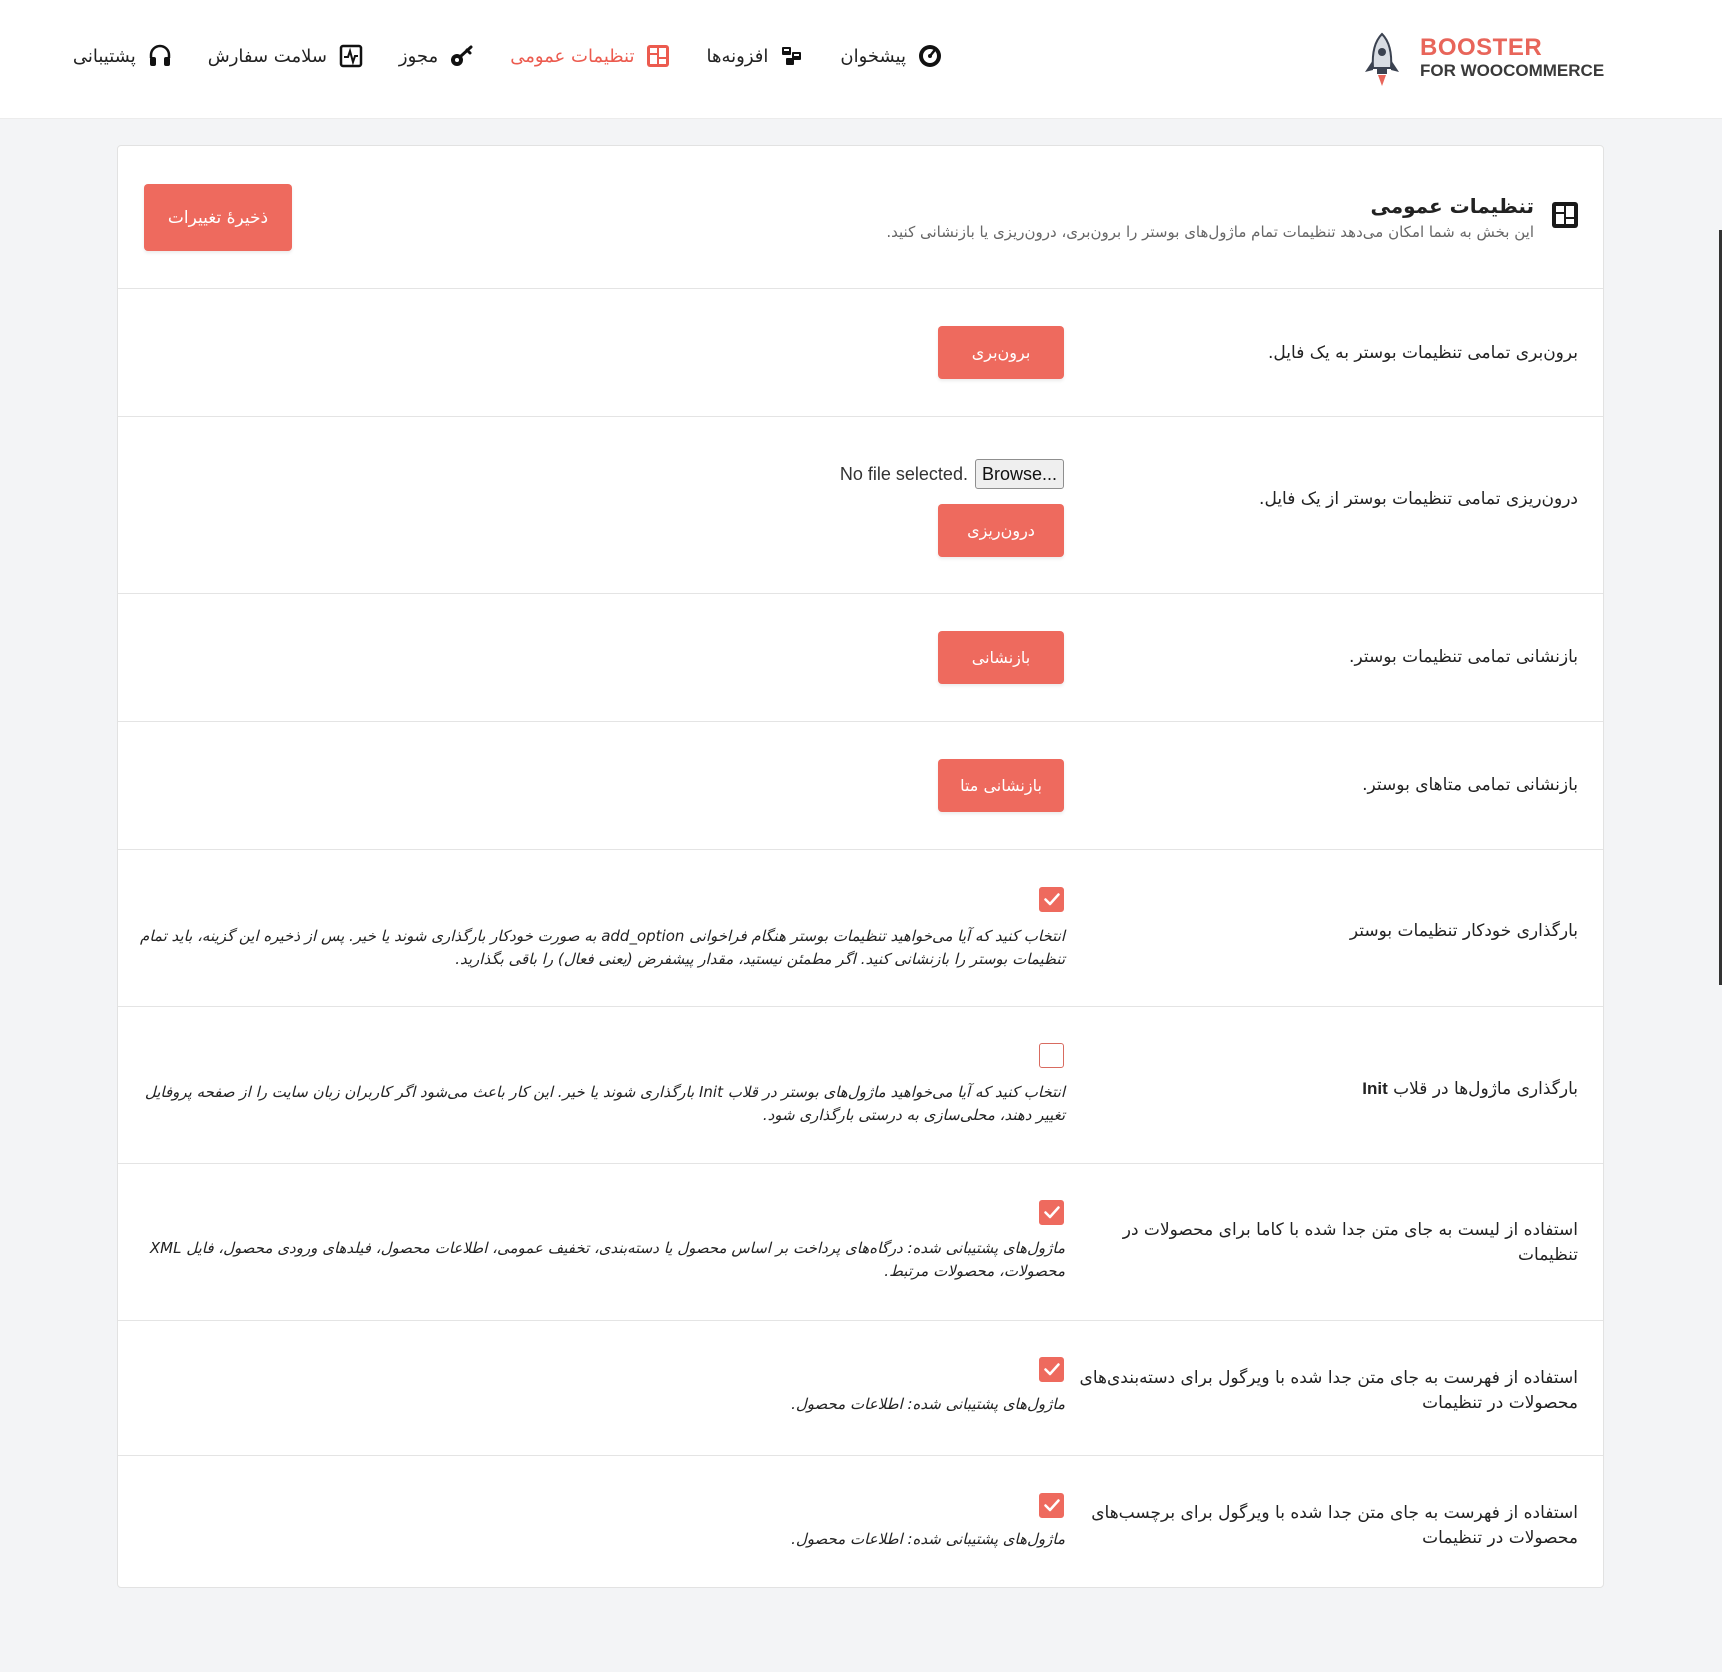  I want to click on import-button: درون‌ریزی, so click(1001, 530).